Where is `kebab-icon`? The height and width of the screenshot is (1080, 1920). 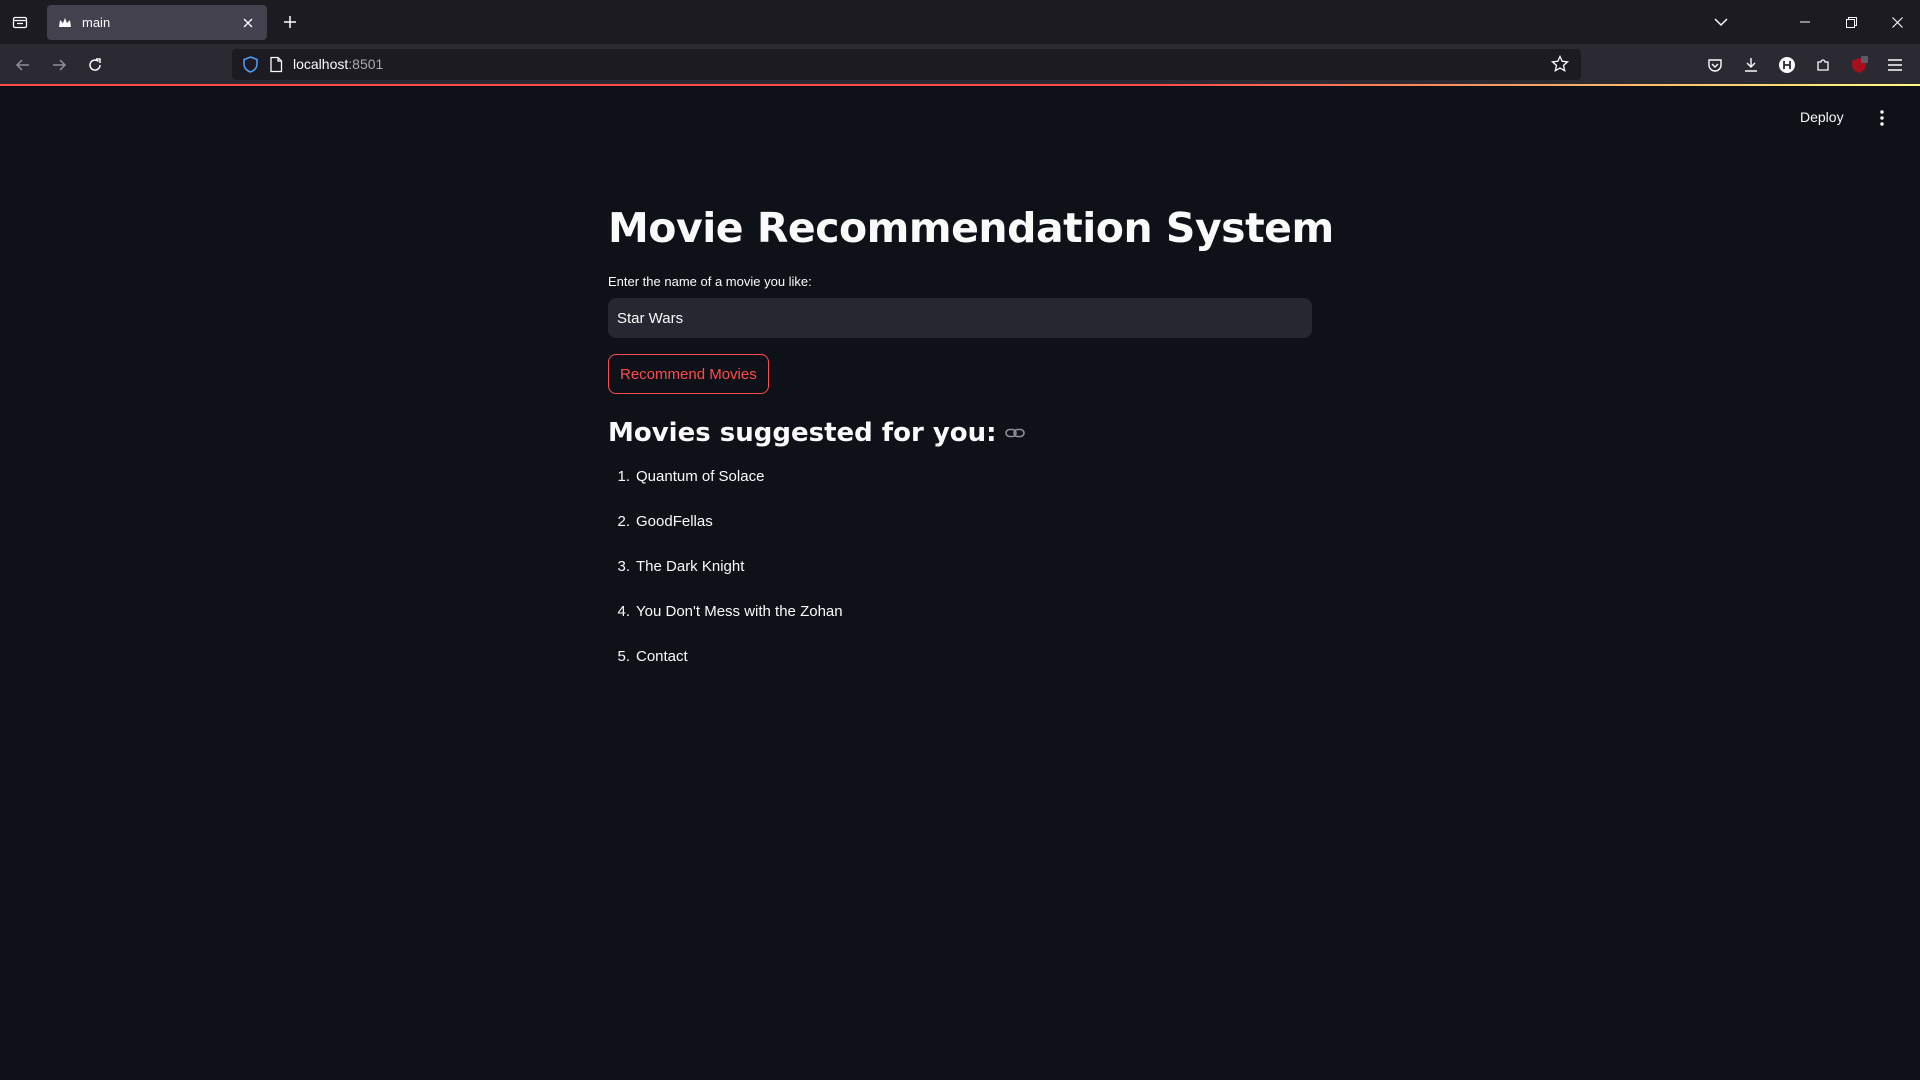
kebab-icon is located at coordinates (1882, 118).